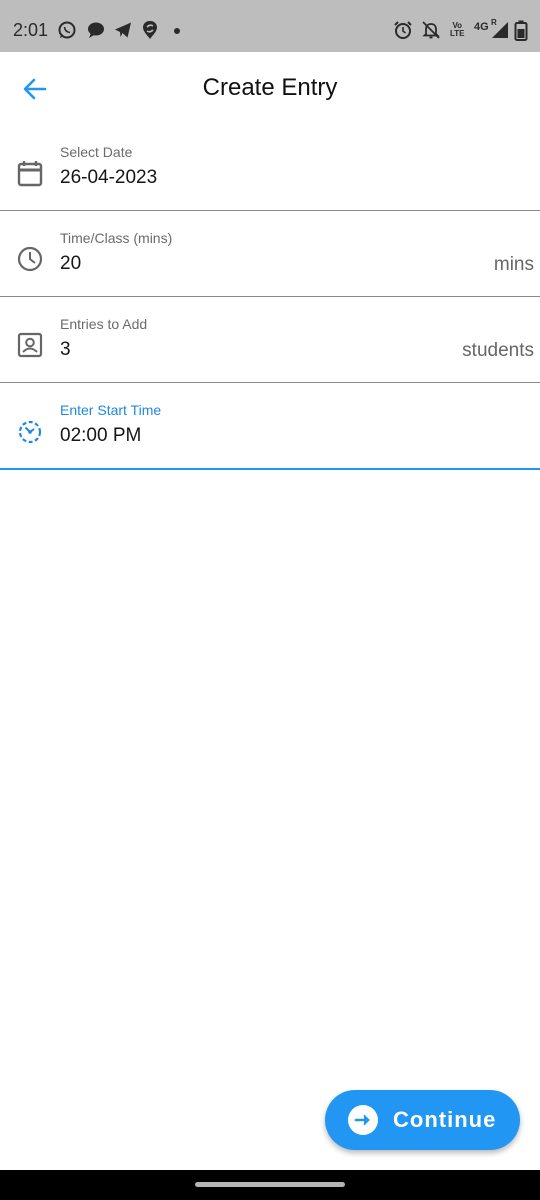  I want to click on battery-icon, so click(521, 30).